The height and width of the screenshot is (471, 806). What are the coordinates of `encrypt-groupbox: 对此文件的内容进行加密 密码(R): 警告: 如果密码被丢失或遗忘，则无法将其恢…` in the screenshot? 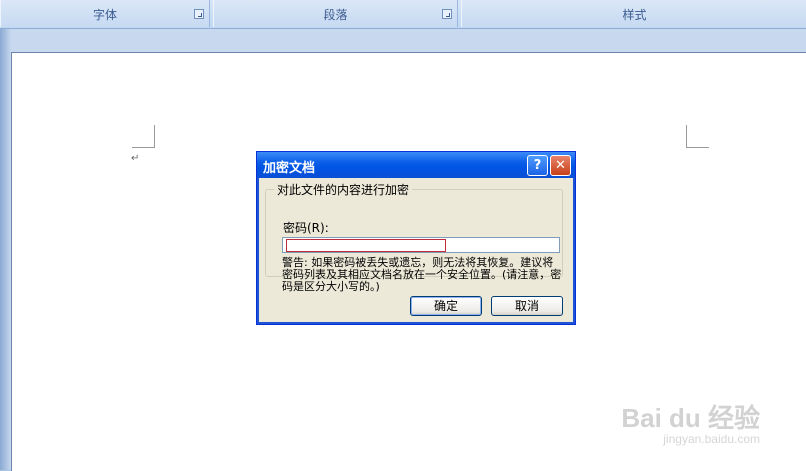 It's located at (414, 237).